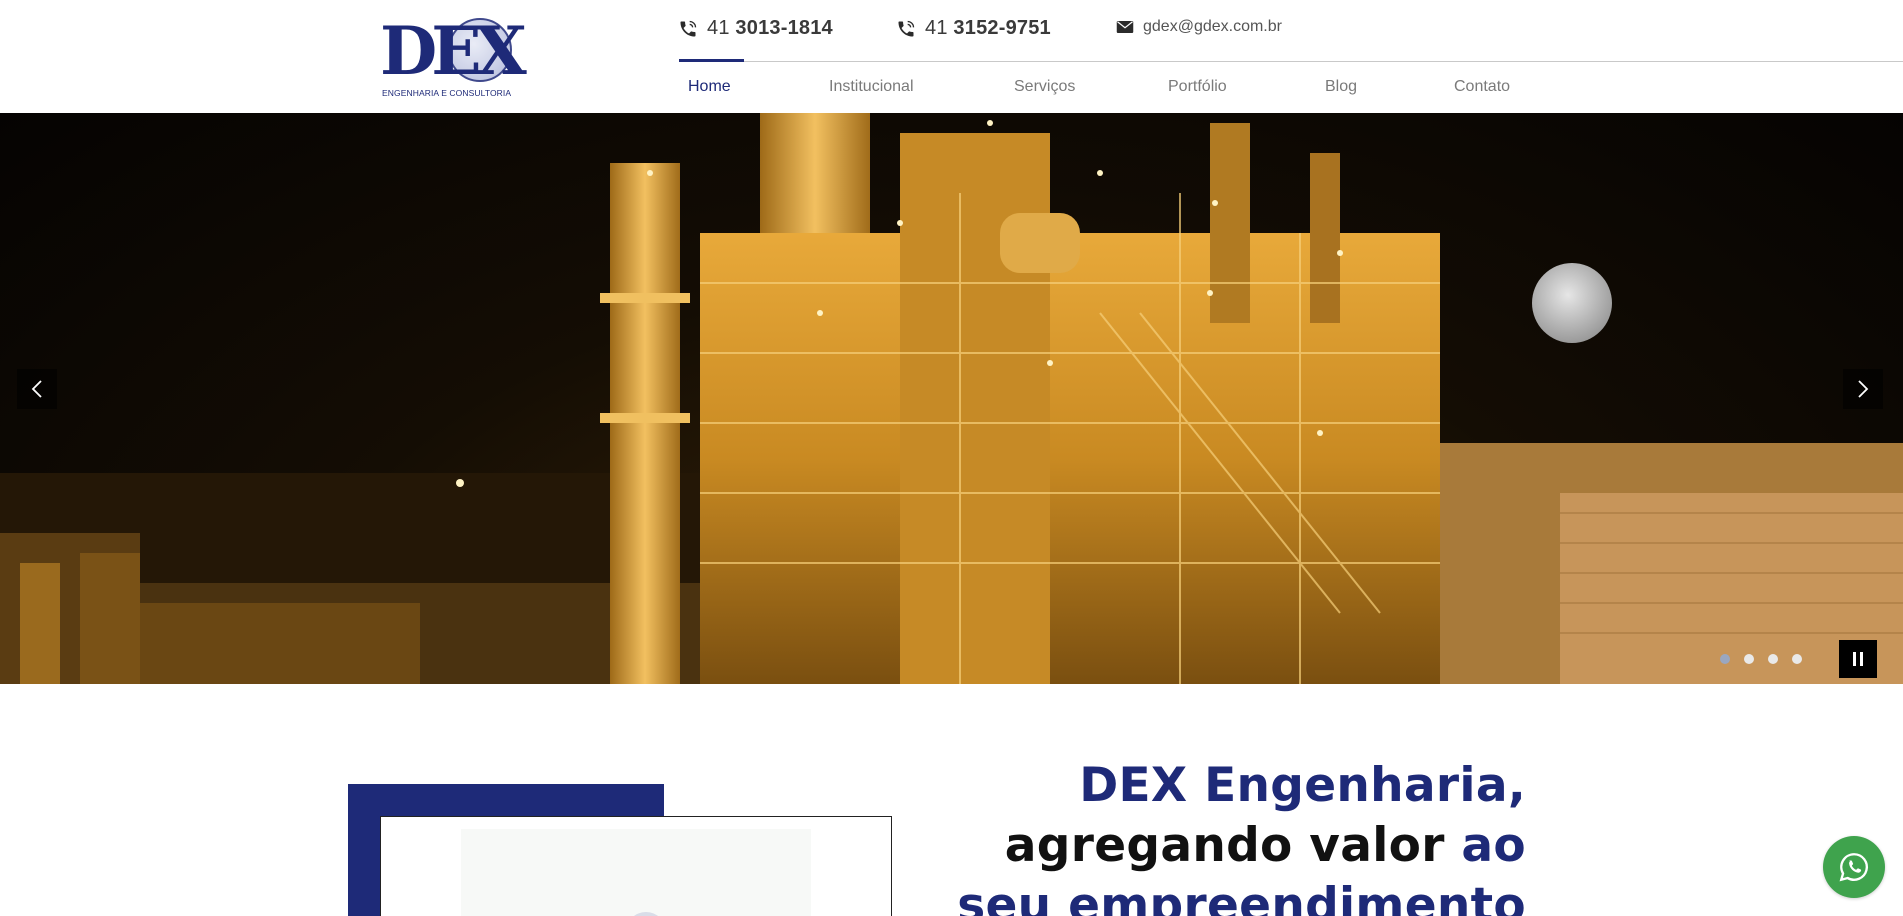  Describe the element at coordinates (1482, 87) in the screenshot. I see `nav-item-contato: Contato` at that location.